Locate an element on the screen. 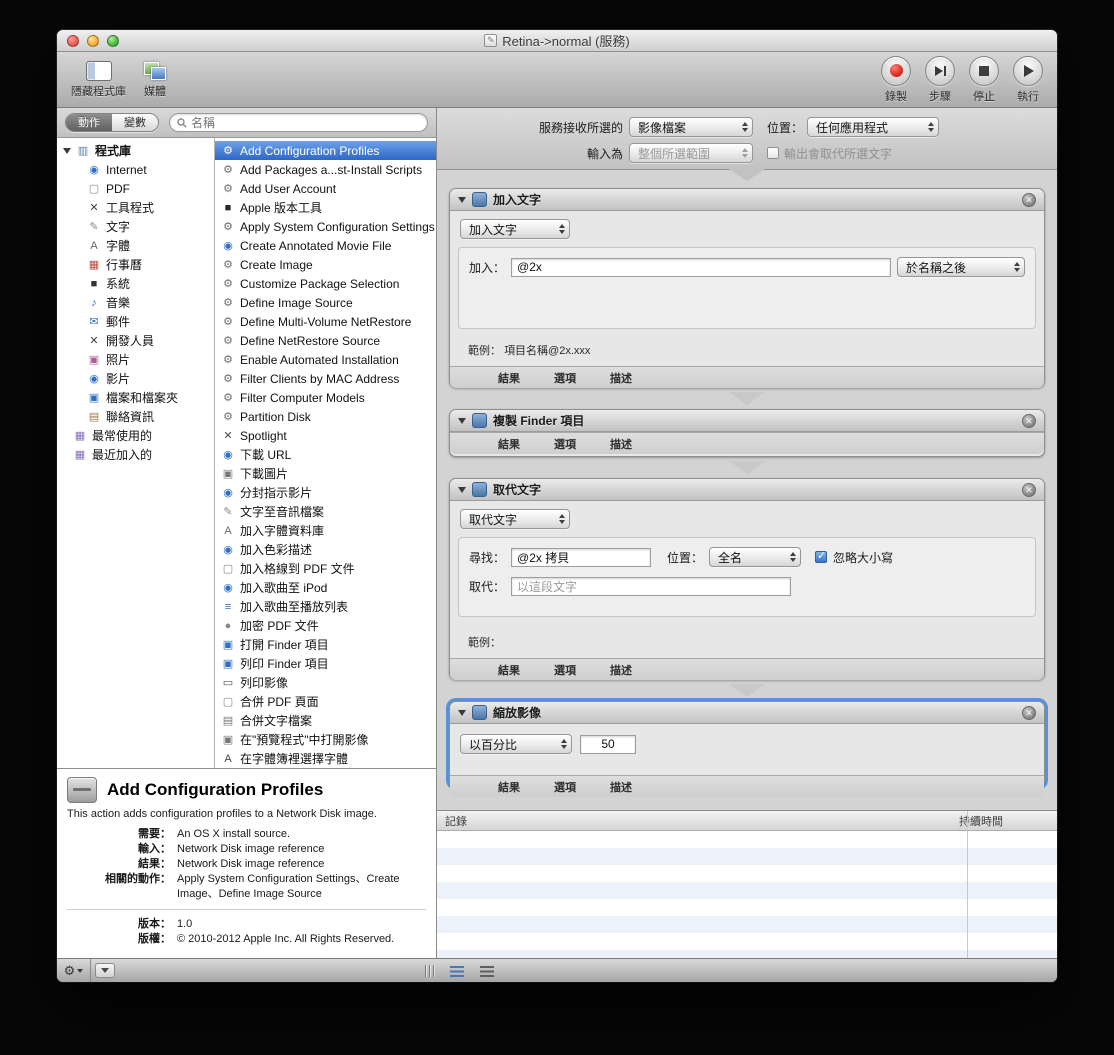  action-list-item: ⚙ Partition Disk is located at coordinates (325, 416).